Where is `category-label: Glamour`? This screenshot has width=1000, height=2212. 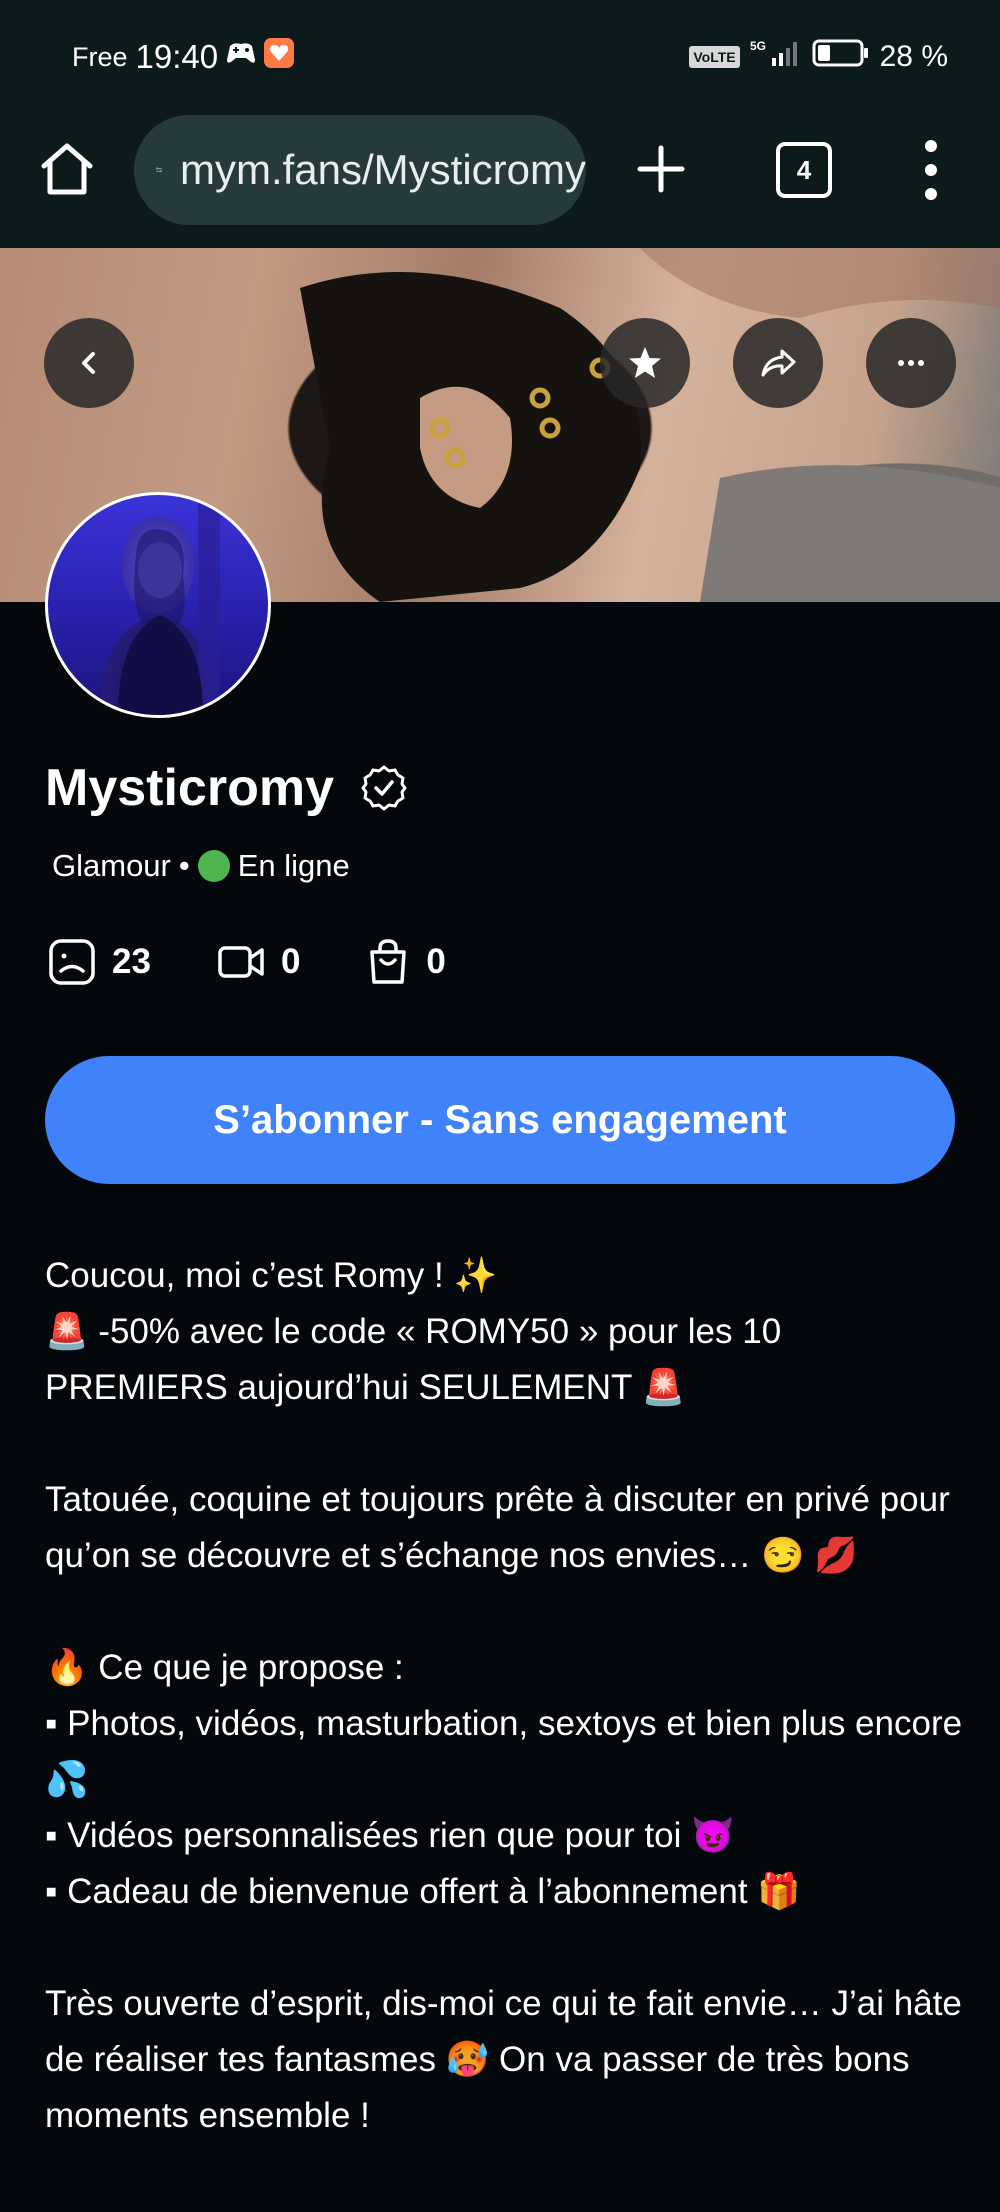 category-label: Glamour is located at coordinates (111, 865).